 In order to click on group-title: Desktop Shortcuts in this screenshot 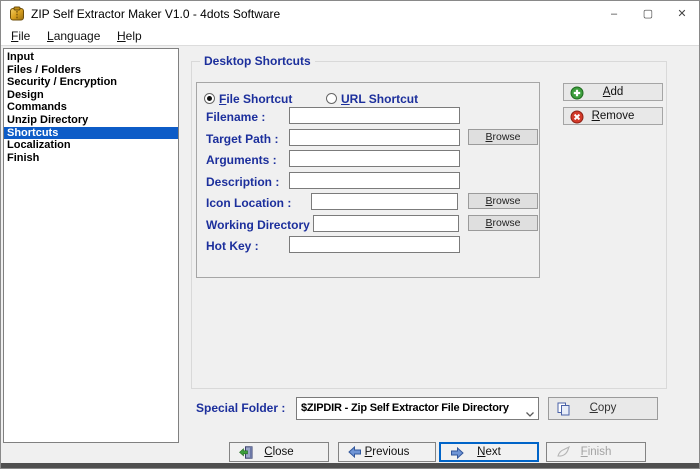, I will do `click(257, 61)`.